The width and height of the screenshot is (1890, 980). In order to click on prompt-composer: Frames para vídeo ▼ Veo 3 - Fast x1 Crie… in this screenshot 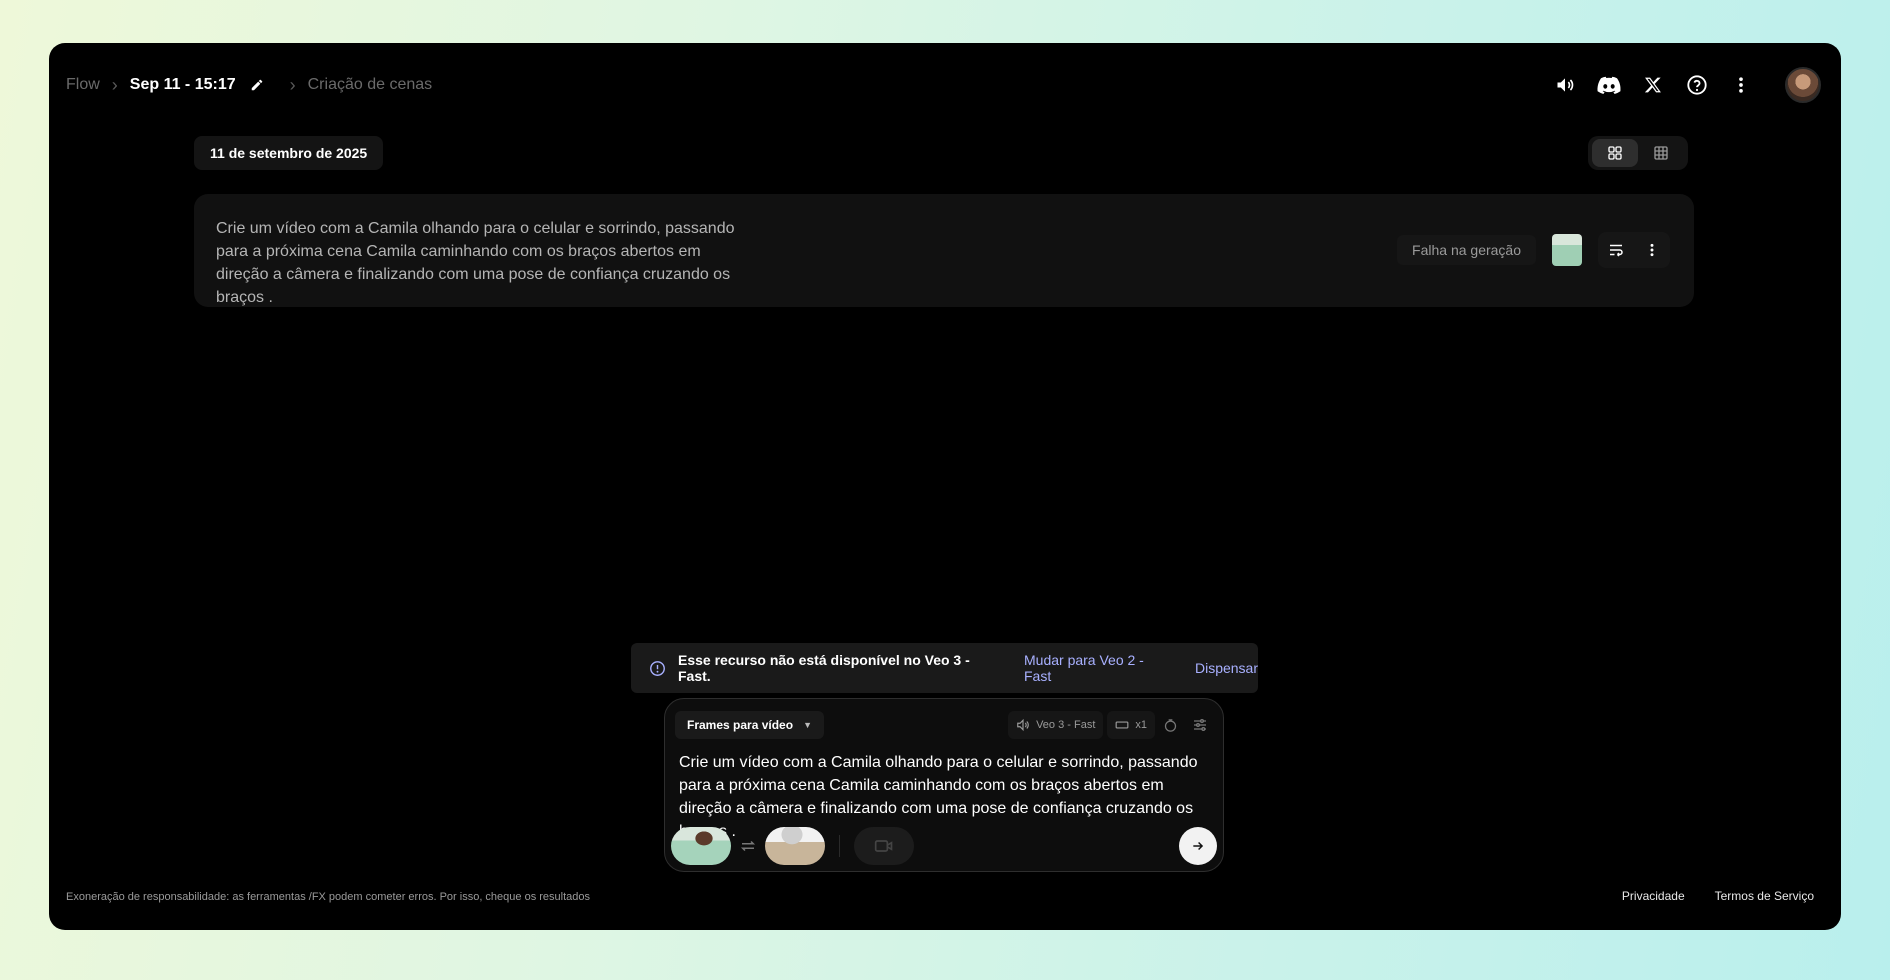, I will do `click(944, 785)`.